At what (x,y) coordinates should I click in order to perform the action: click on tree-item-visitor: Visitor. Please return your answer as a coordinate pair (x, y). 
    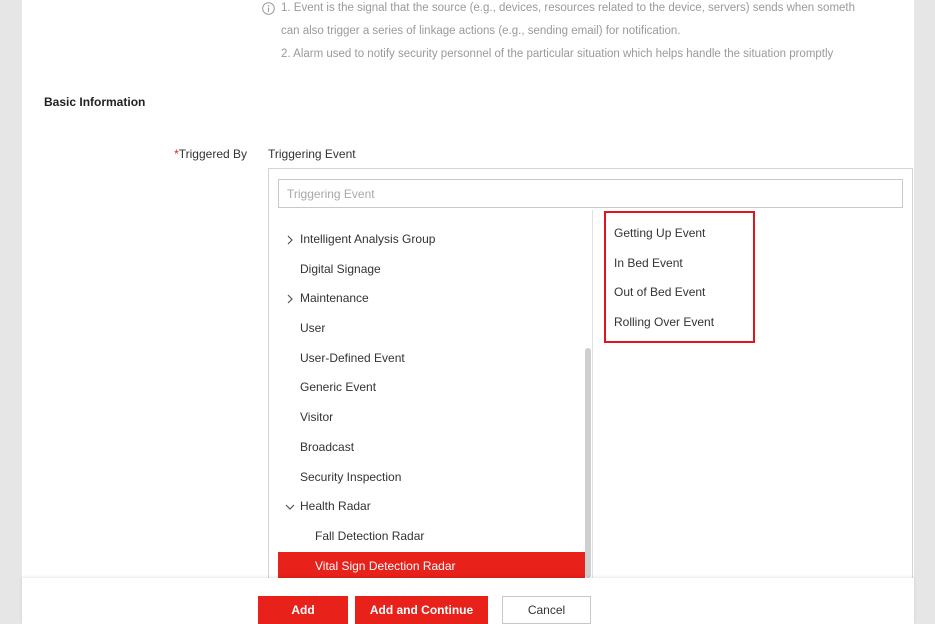
    Looking at the image, I should click on (431, 418).